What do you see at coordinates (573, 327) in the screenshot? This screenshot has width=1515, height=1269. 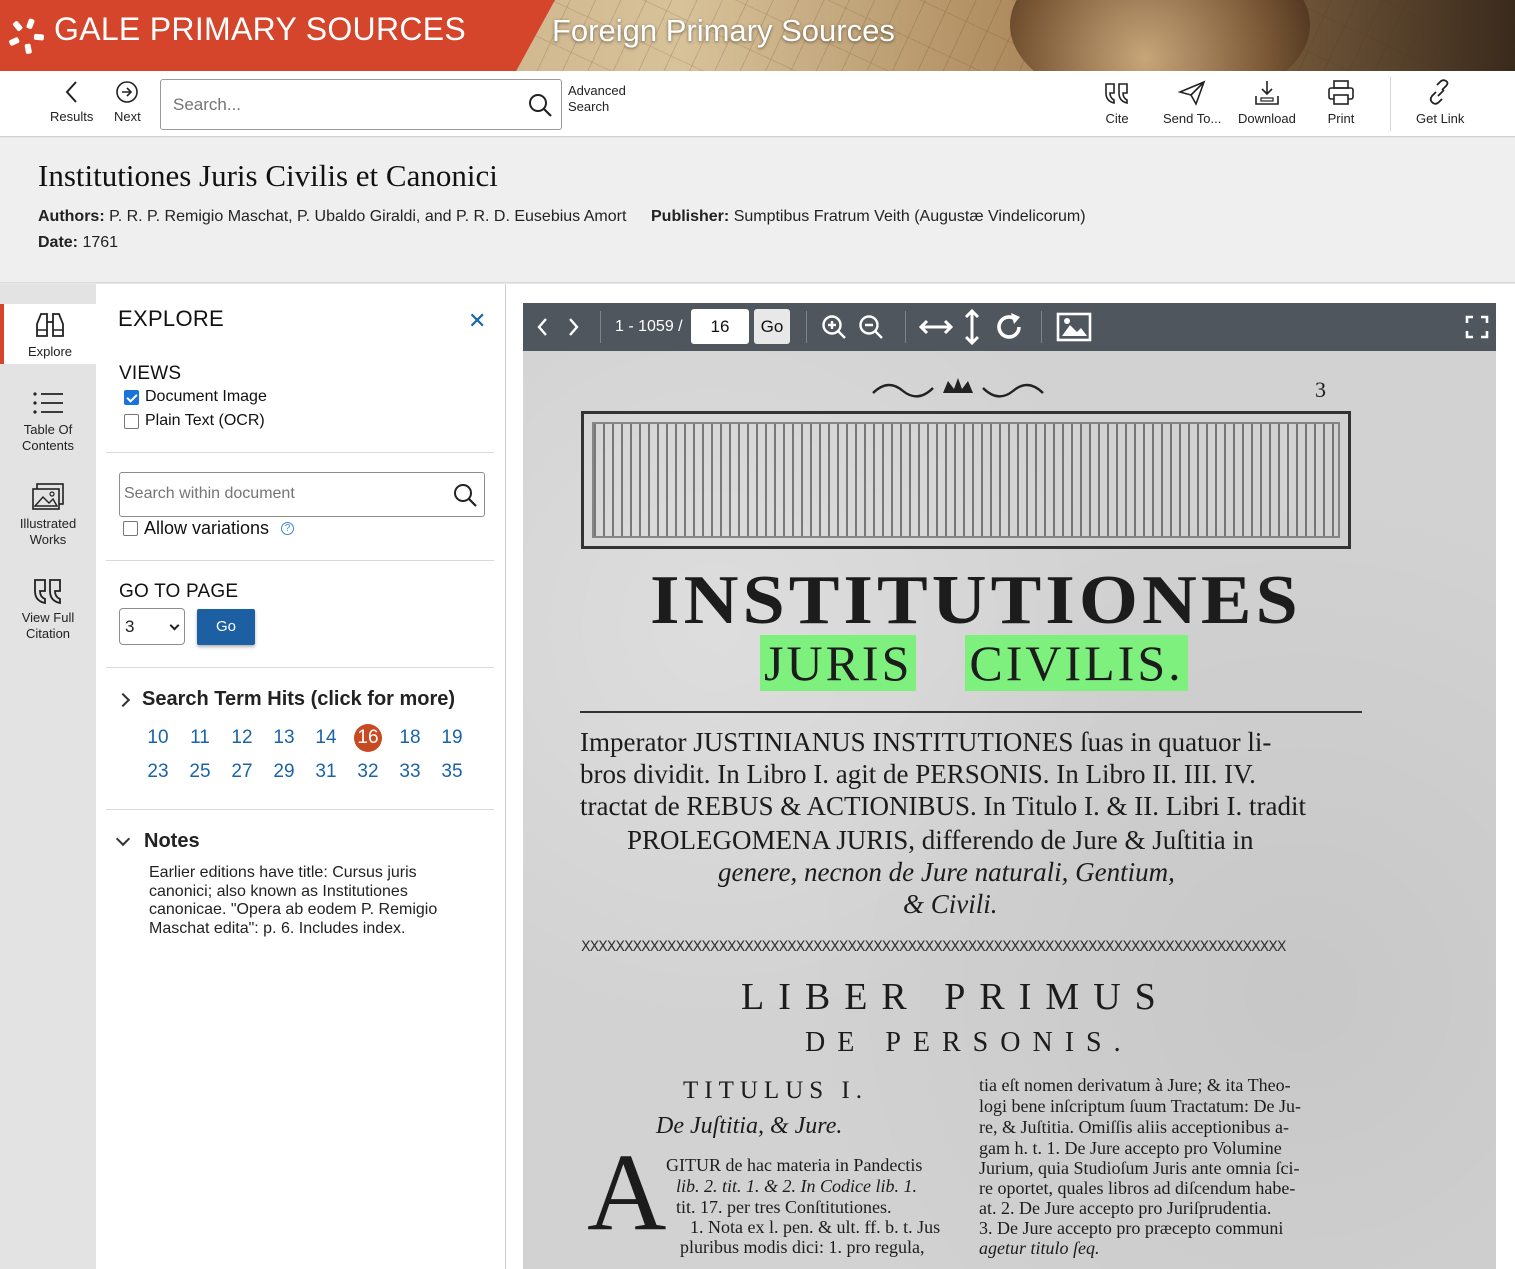 I see `next-page-icon` at bounding box center [573, 327].